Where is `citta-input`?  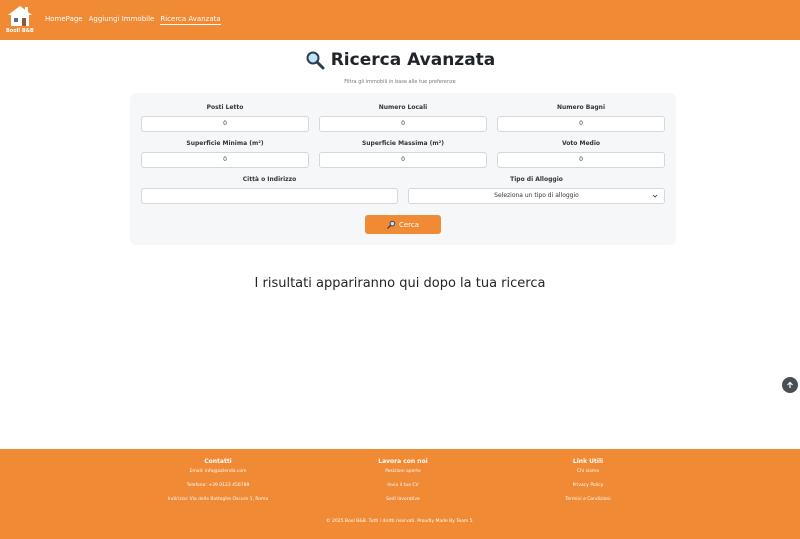 citta-input is located at coordinates (269, 196).